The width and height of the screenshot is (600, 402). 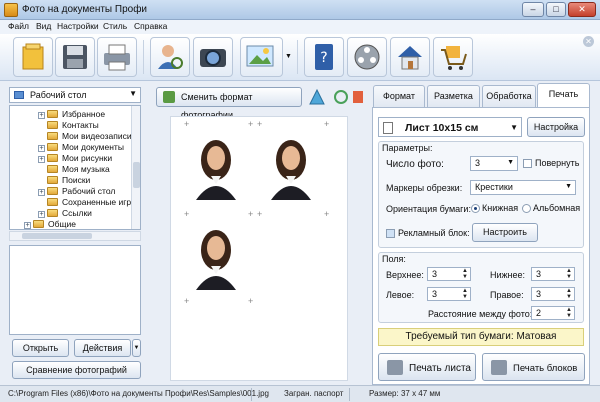 What do you see at coordinates (57, 236) in the screenshot?
I see `tree-hscrollbar-thumb` at bounding box center [57, 236].